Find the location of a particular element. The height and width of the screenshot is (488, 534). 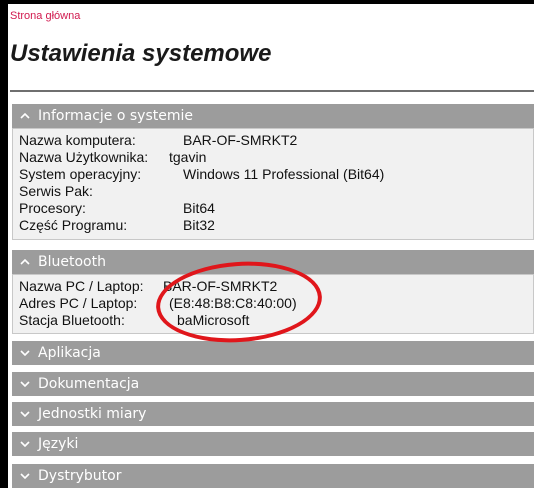

row-key: System operacyjny: is located at coordinates (80, 174).